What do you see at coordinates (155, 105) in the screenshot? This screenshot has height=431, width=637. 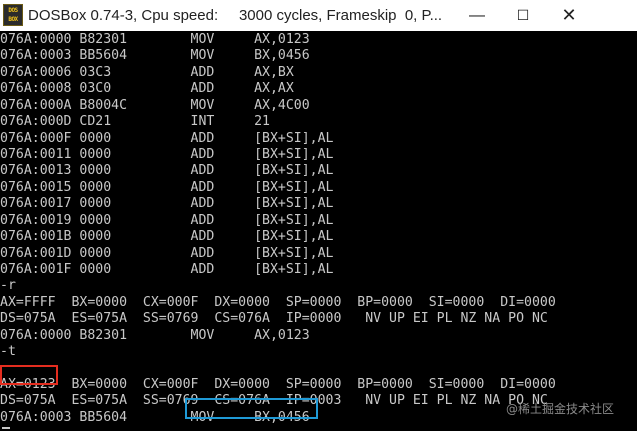 I see `terminal-line: 076A:000A B8004C MOV AX,4C00` at bounding box center [155, 105].